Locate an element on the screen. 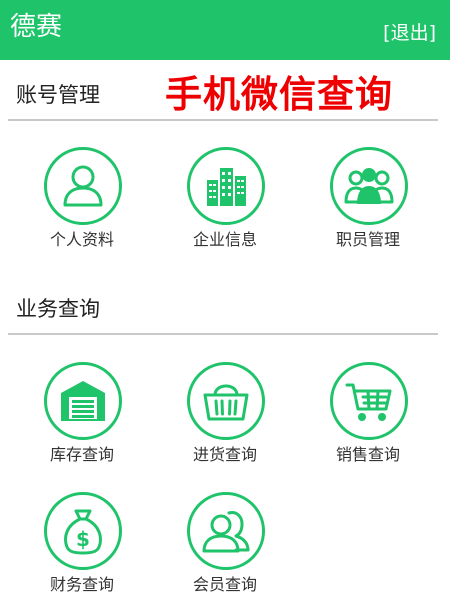 The width and height of the screenshot is (450, 612). tile-member-query: 会员查询 is located at coordinates (225, 552).